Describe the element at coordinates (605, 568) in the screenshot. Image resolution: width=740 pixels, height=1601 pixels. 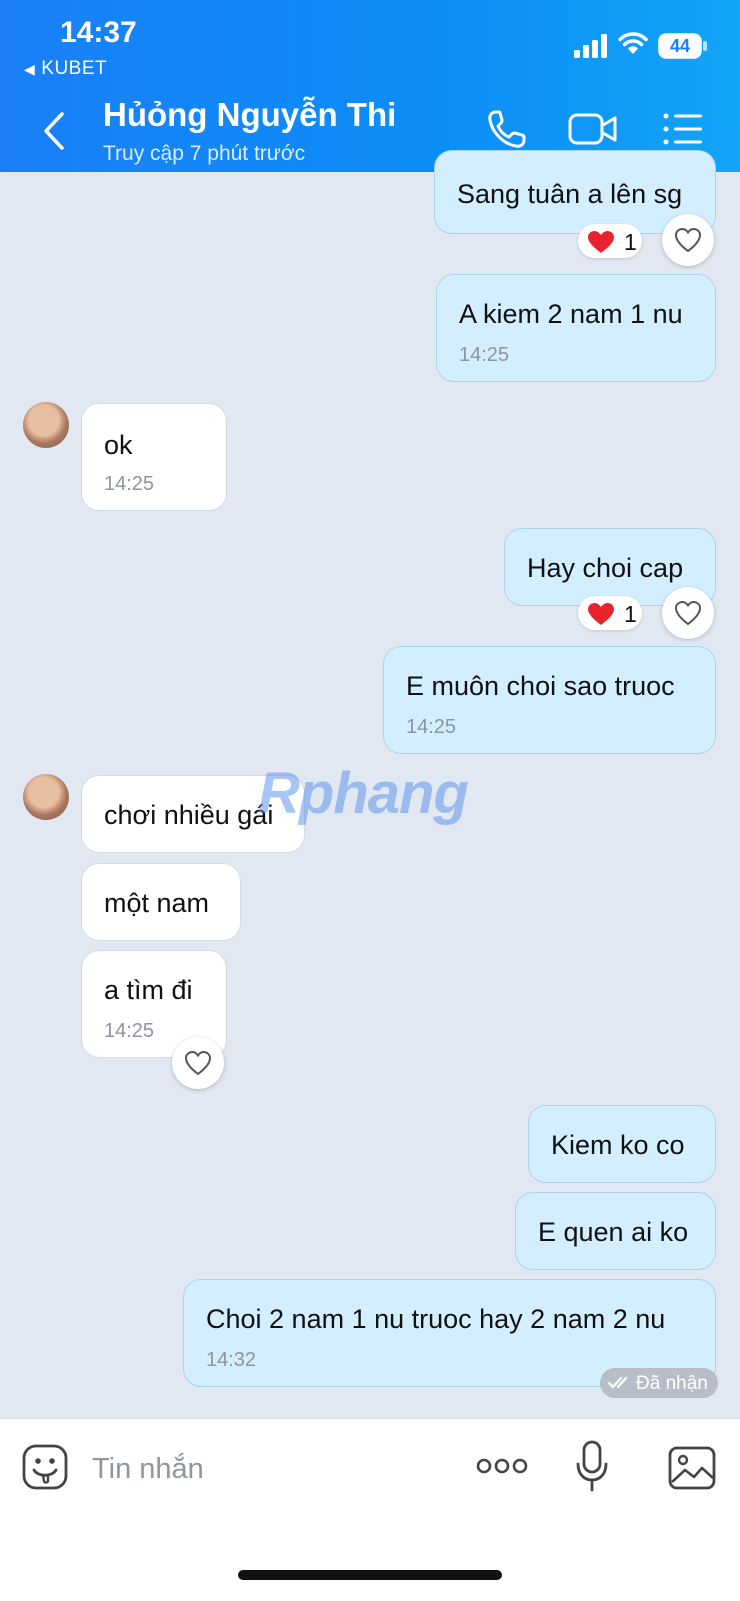
I see `message-text: Hay choi cap` at that location.